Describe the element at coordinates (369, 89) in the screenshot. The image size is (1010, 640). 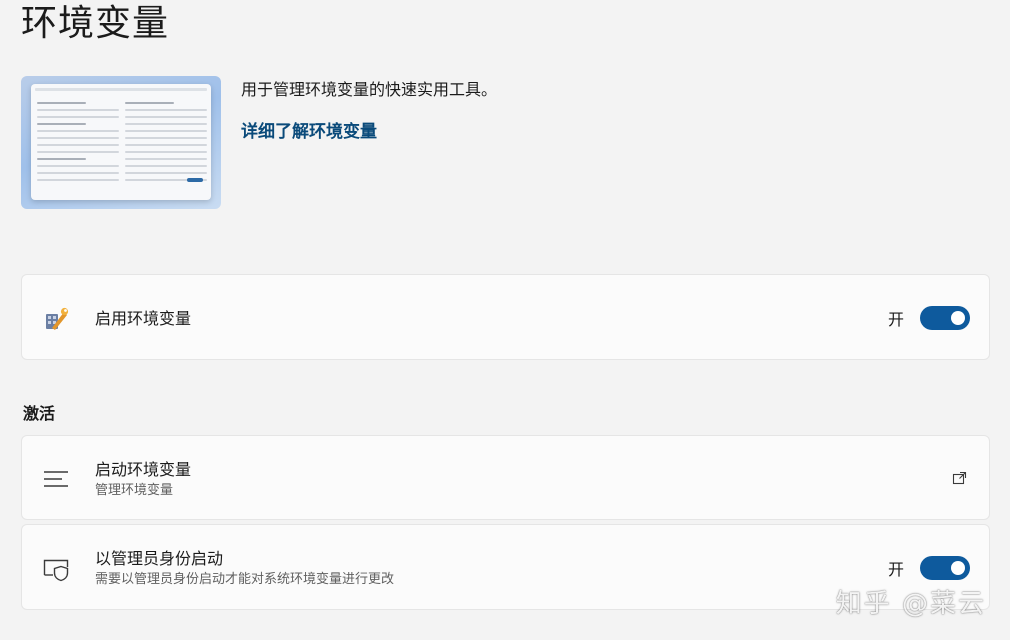
I see `hero-description: 用于管理环境变量的快速实用工具。` at that location.